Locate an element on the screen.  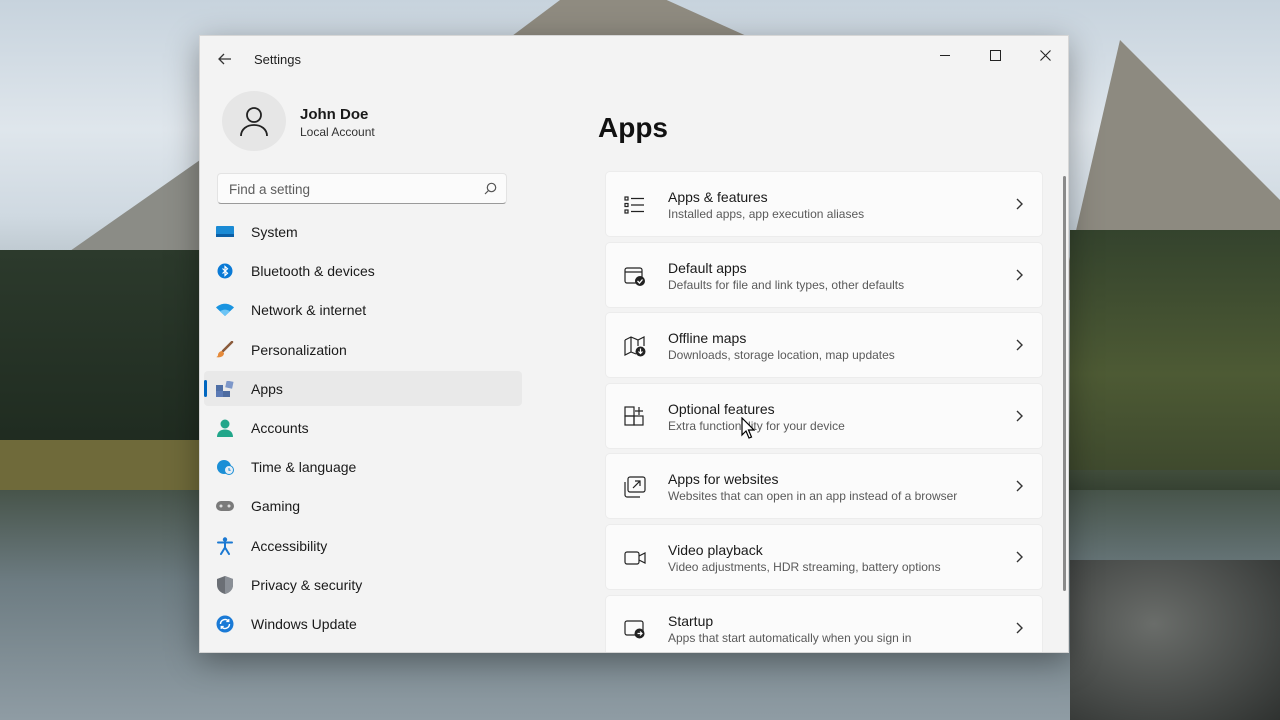
sidebar-item-label: Time & language is located at coordinates (304, 467).